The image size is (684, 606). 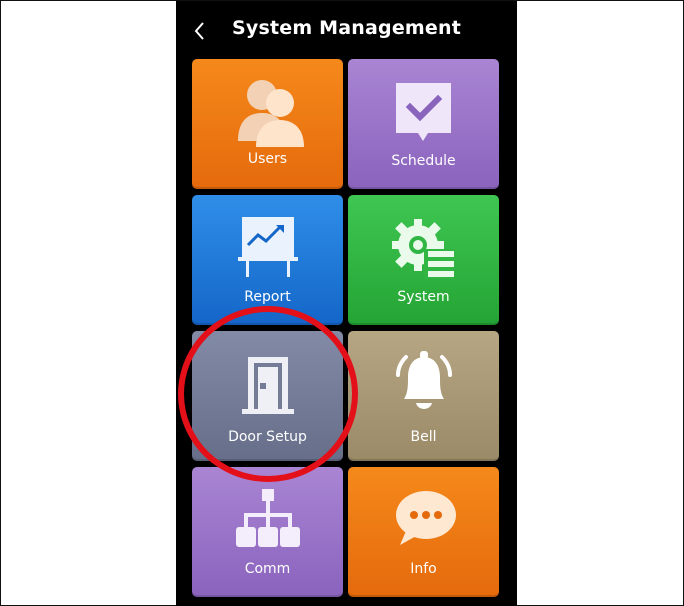 What do you see at coordinates (268, 518) in the screenshot?
I see `network-icon` at bounding box center [268, 518].